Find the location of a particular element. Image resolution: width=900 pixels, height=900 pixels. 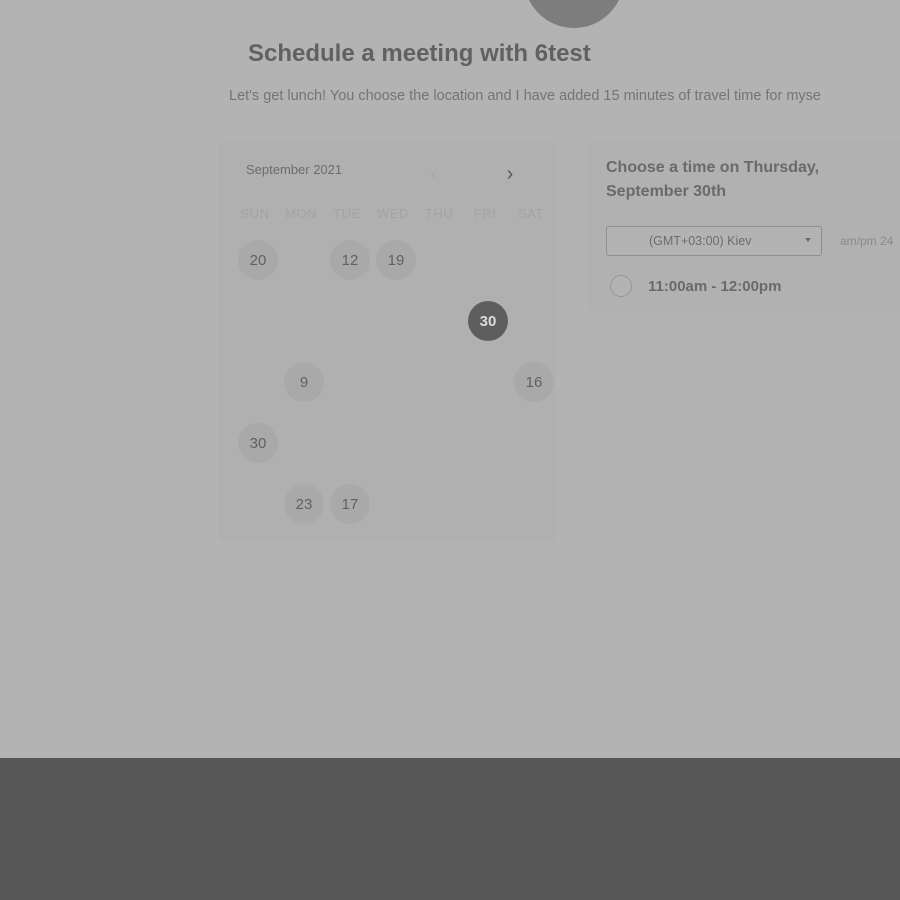

weekday-mon: MON is located at coordinates (301, 213).